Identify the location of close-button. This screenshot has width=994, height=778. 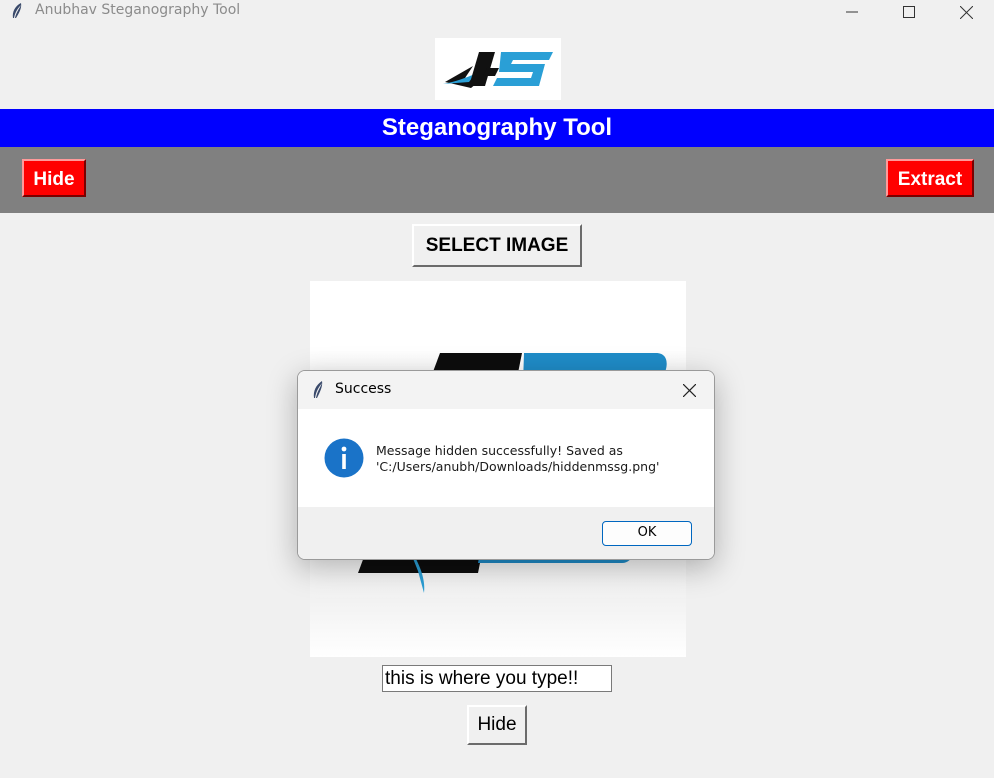
(965, 12).